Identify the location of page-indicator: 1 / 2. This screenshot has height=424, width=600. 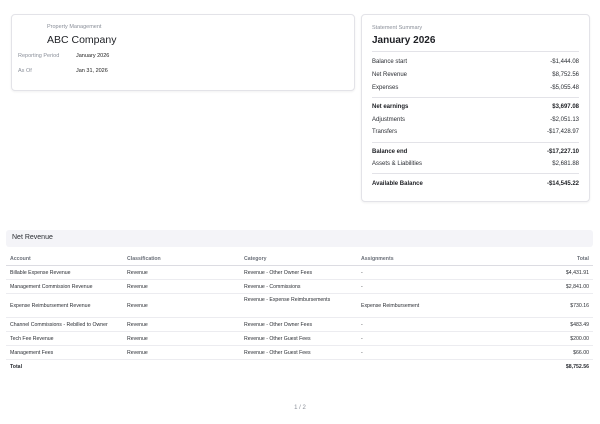
(300, 408).